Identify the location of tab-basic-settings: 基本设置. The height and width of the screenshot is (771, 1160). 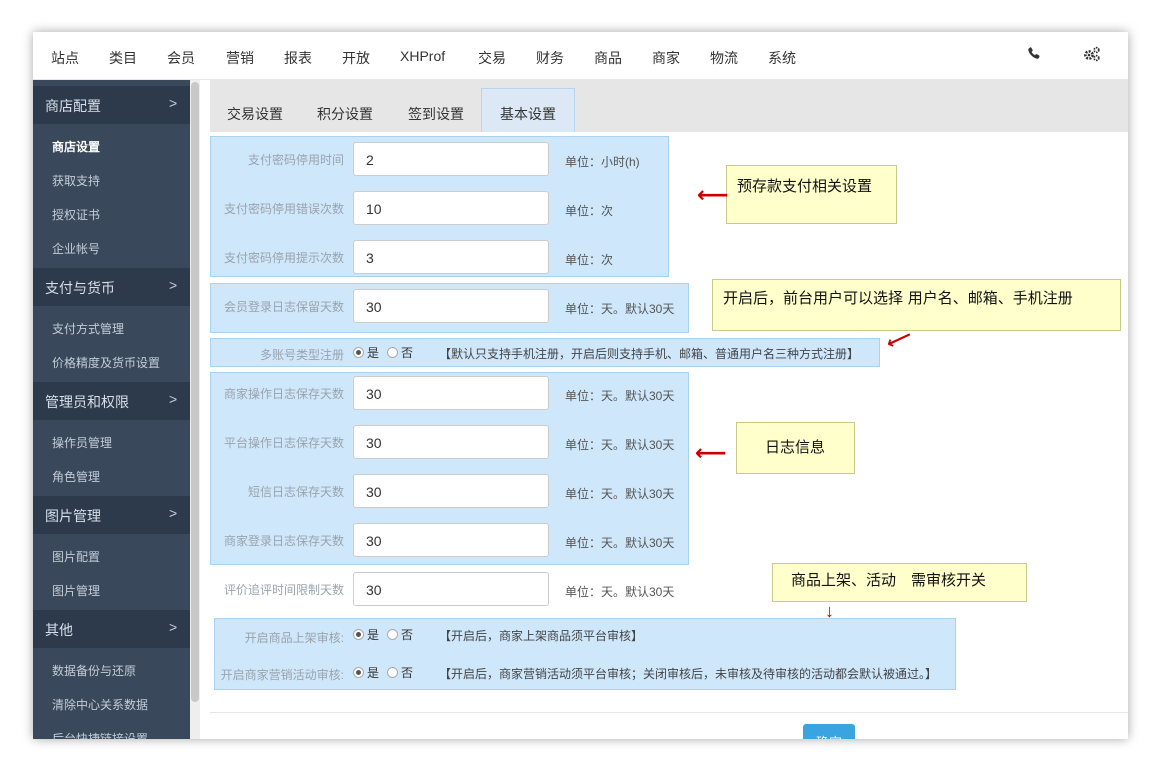
(528, 110).